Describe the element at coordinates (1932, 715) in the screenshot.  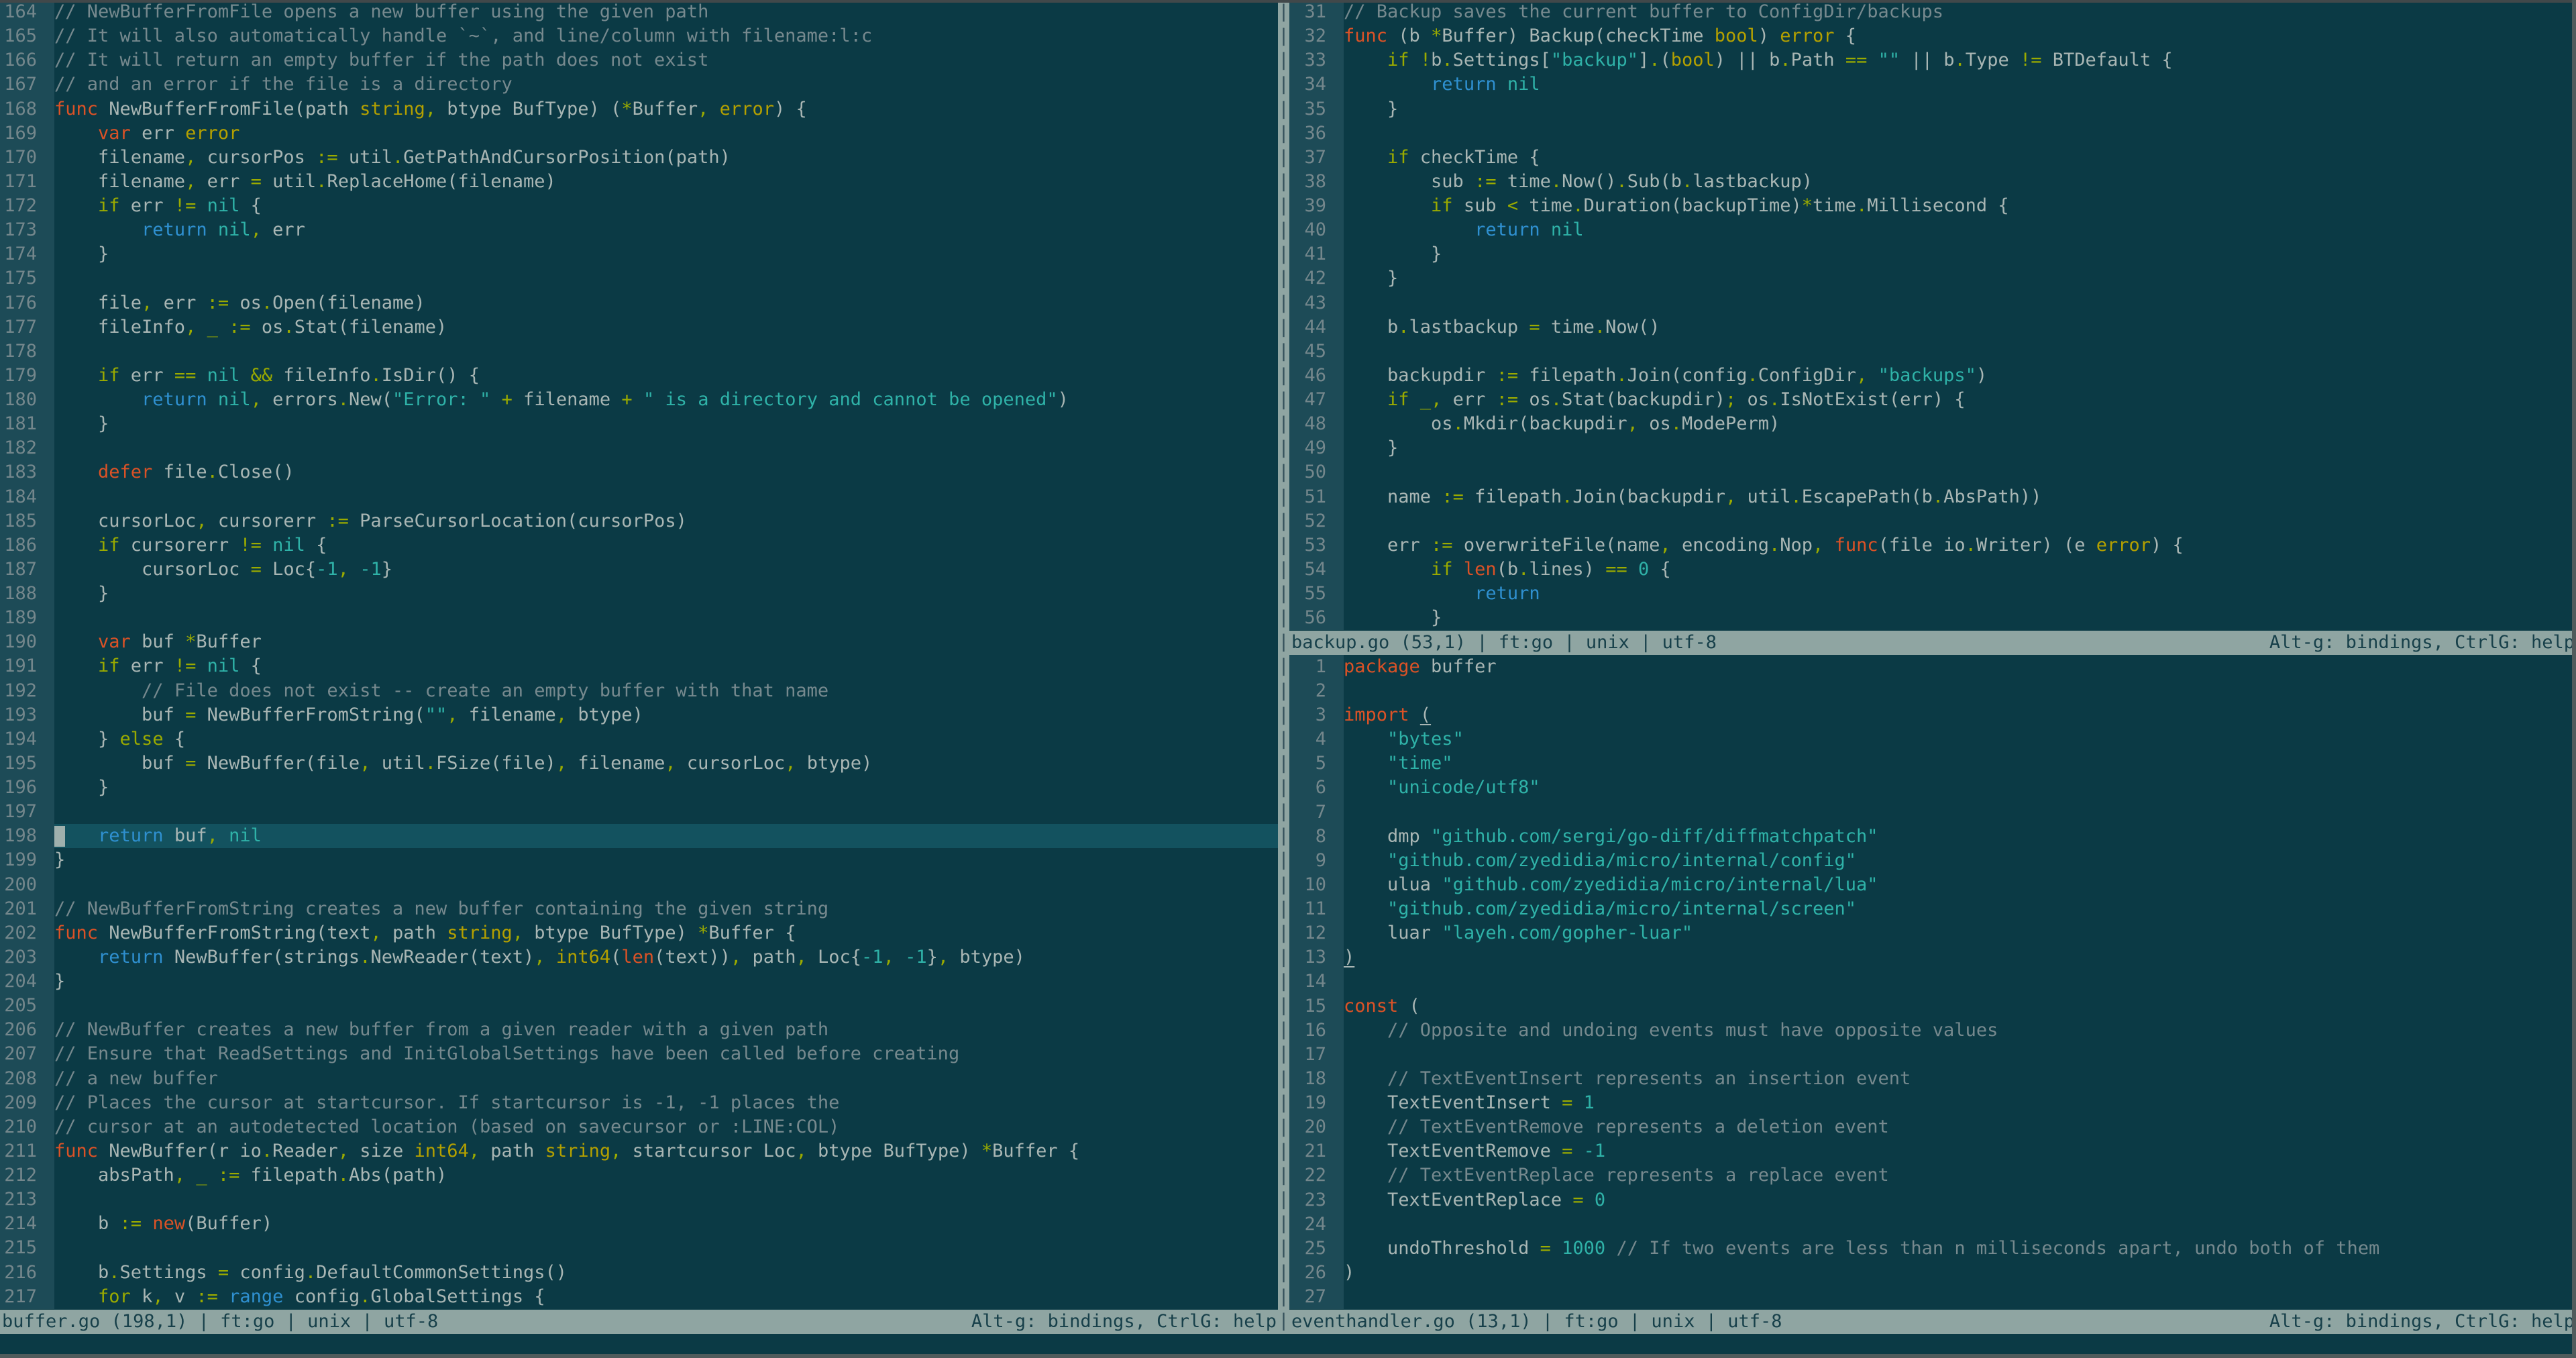
I see `code-line: 3 import (` at that location.